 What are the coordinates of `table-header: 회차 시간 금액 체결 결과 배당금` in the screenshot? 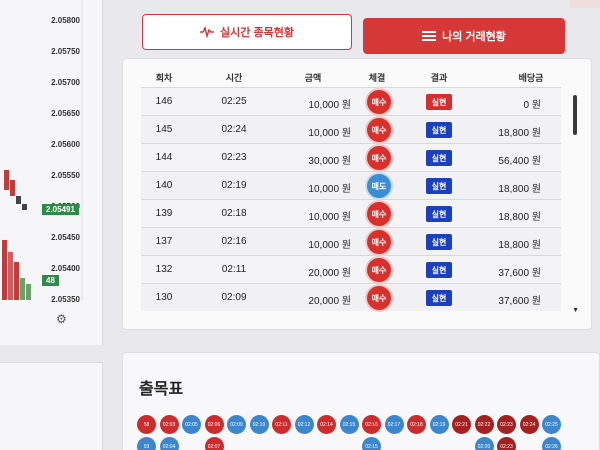 It's located at (357, 79).